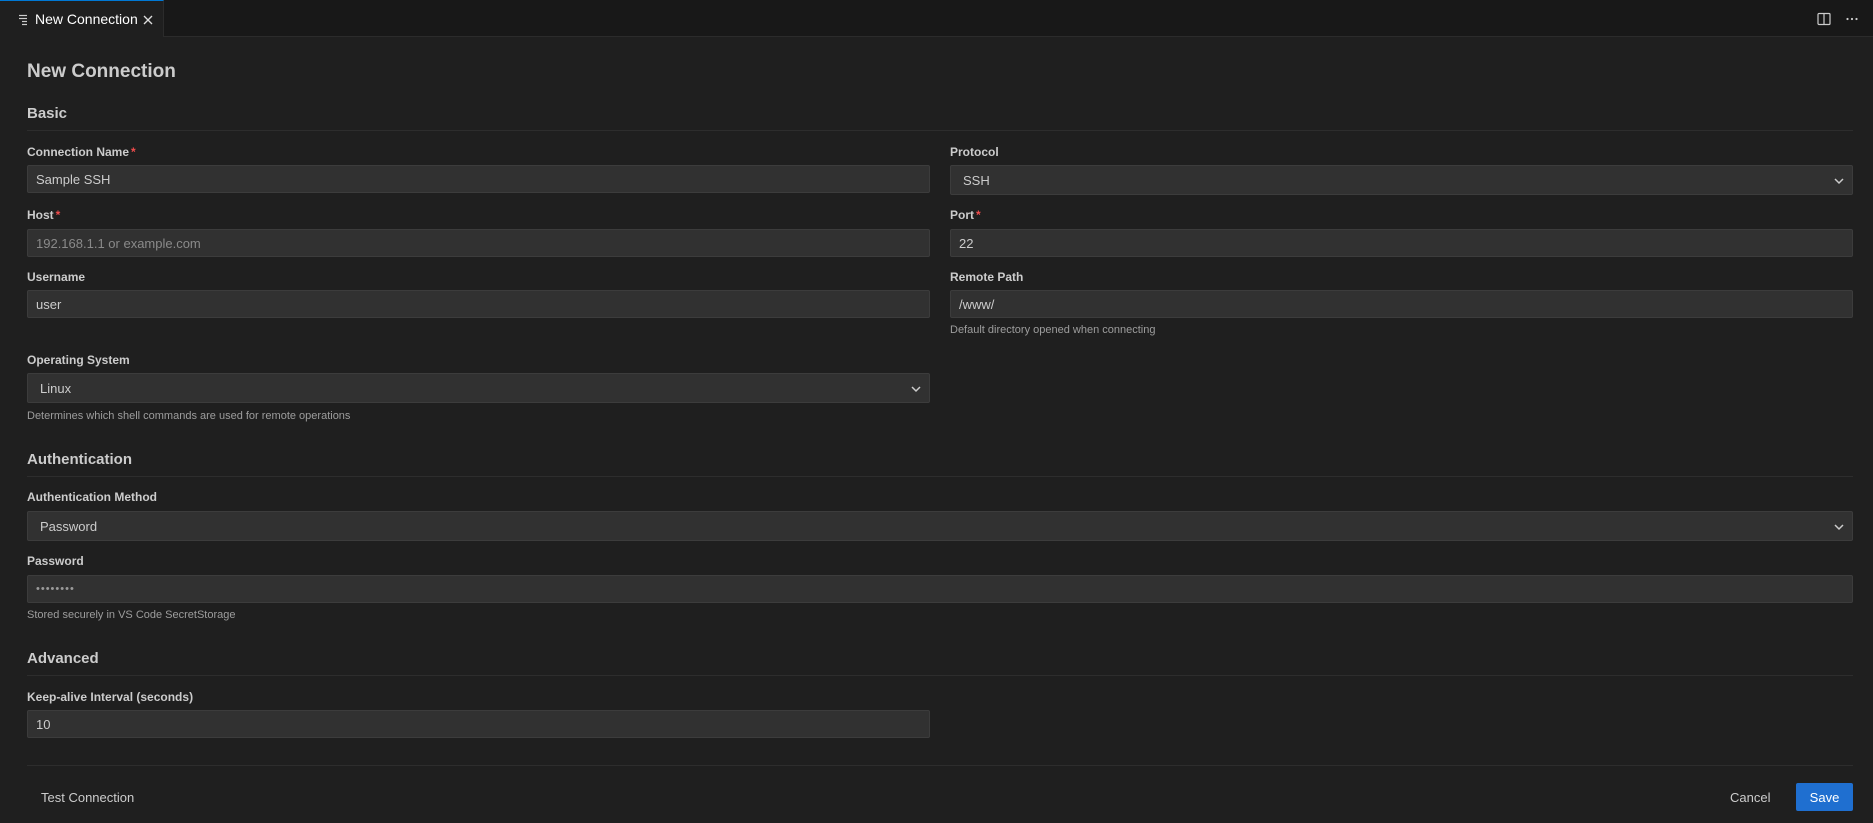 The image size is (1873, 823). I want to click on tab-label: New Connection, so click(86, 19).